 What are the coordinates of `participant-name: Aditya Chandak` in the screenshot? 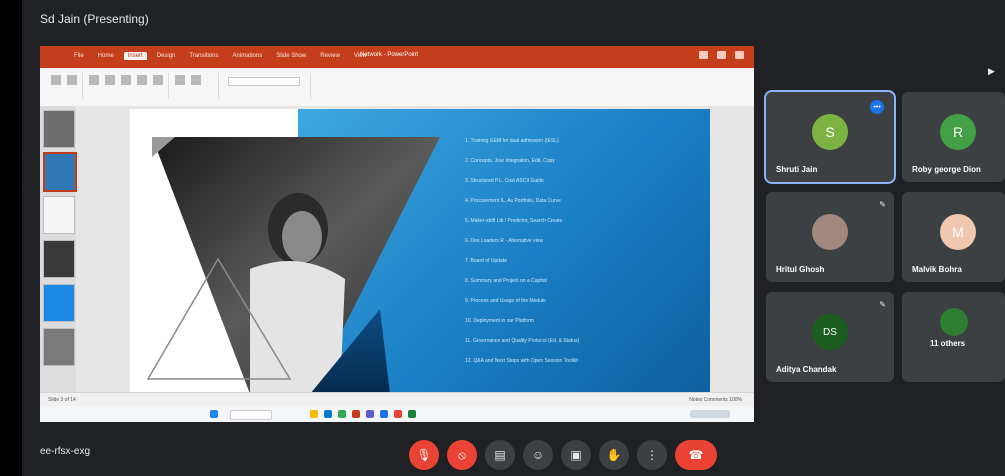 It's located at (806, 369).